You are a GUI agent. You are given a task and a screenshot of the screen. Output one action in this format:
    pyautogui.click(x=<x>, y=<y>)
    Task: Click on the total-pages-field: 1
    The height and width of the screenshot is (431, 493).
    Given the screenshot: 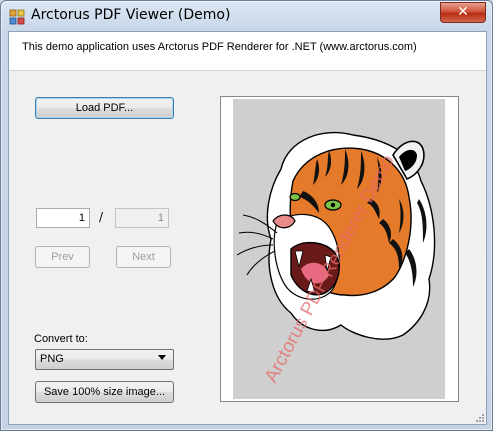 What is the action you would take?
    pyautogui.click(x=142, y=218)
    